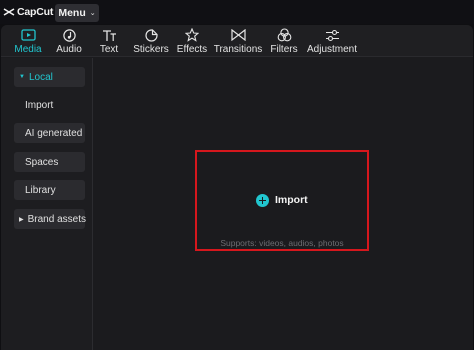 The image size is (474, 350). I want to click on logo-text: CapCut, so click(35, 12).